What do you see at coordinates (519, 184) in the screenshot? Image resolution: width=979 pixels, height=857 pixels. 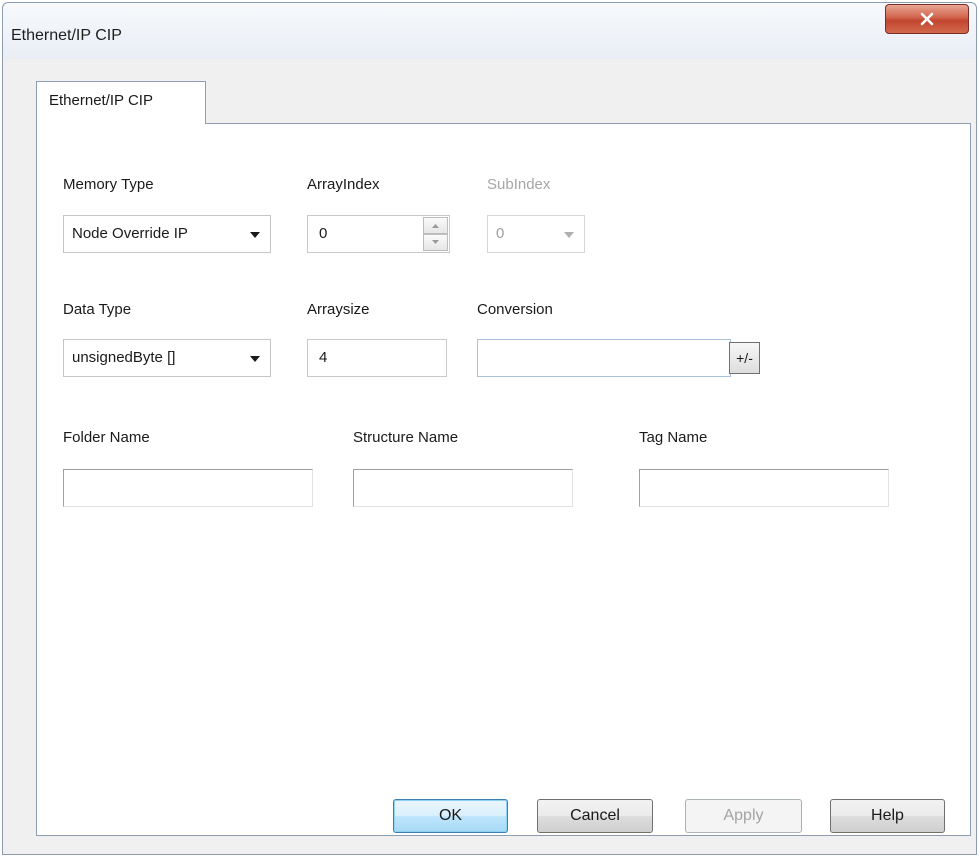 I see `sub-index-label: SubIndex` at bounding box center [519, 184].